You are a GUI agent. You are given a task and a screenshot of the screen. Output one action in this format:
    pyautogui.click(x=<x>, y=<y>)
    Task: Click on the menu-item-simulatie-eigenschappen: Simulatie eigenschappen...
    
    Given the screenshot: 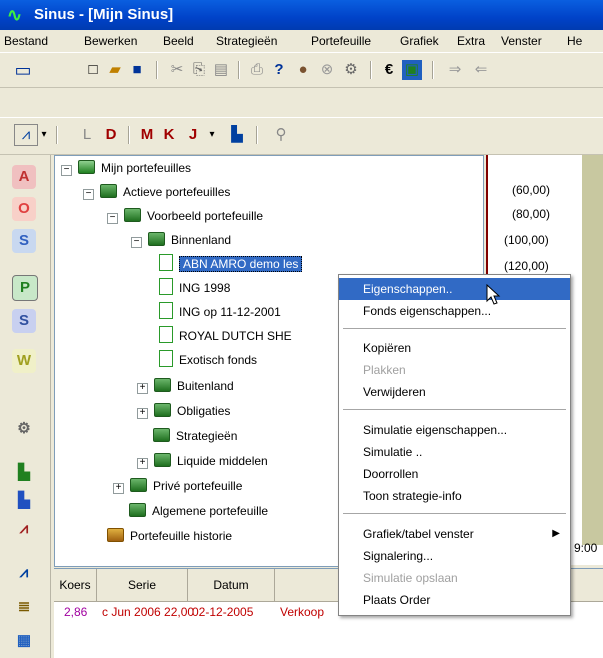 What is the action you would take?
    pyautogui.click(x=454, y=430)
    